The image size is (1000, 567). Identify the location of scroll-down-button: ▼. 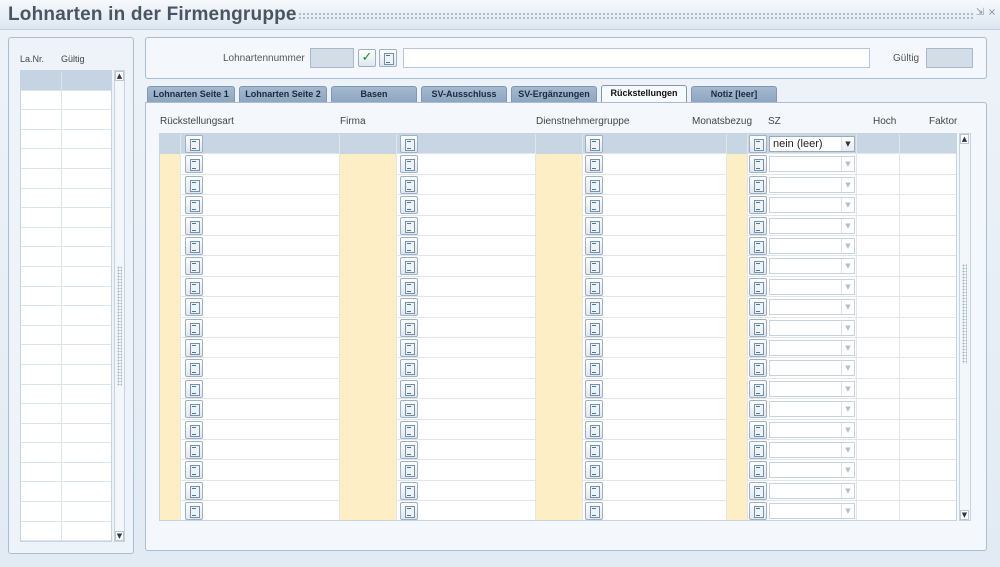
(119, 536).